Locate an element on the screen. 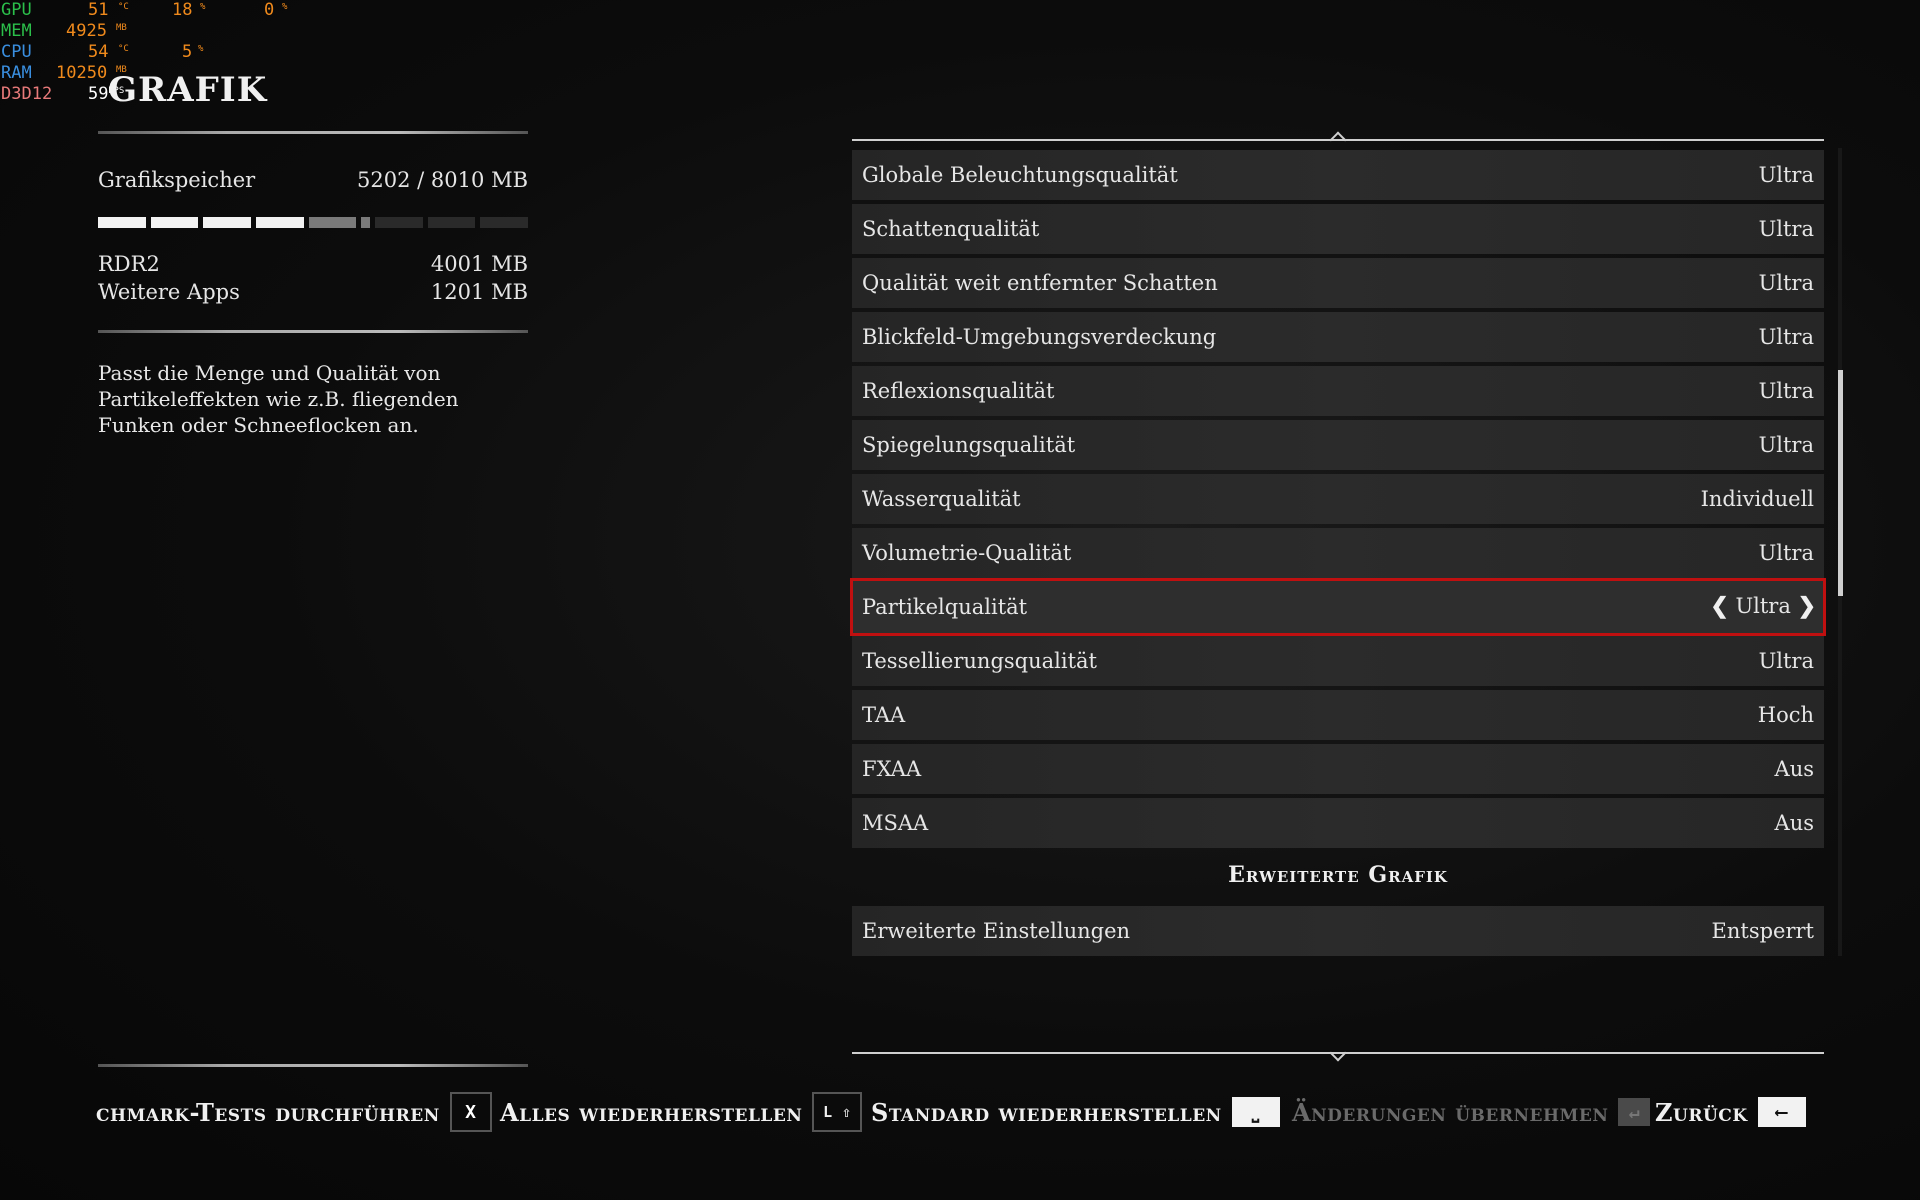 The image size is (1920, 1200). memory-app-row: Weitere Apps 1201 MB is located at coordinates (313, 292).